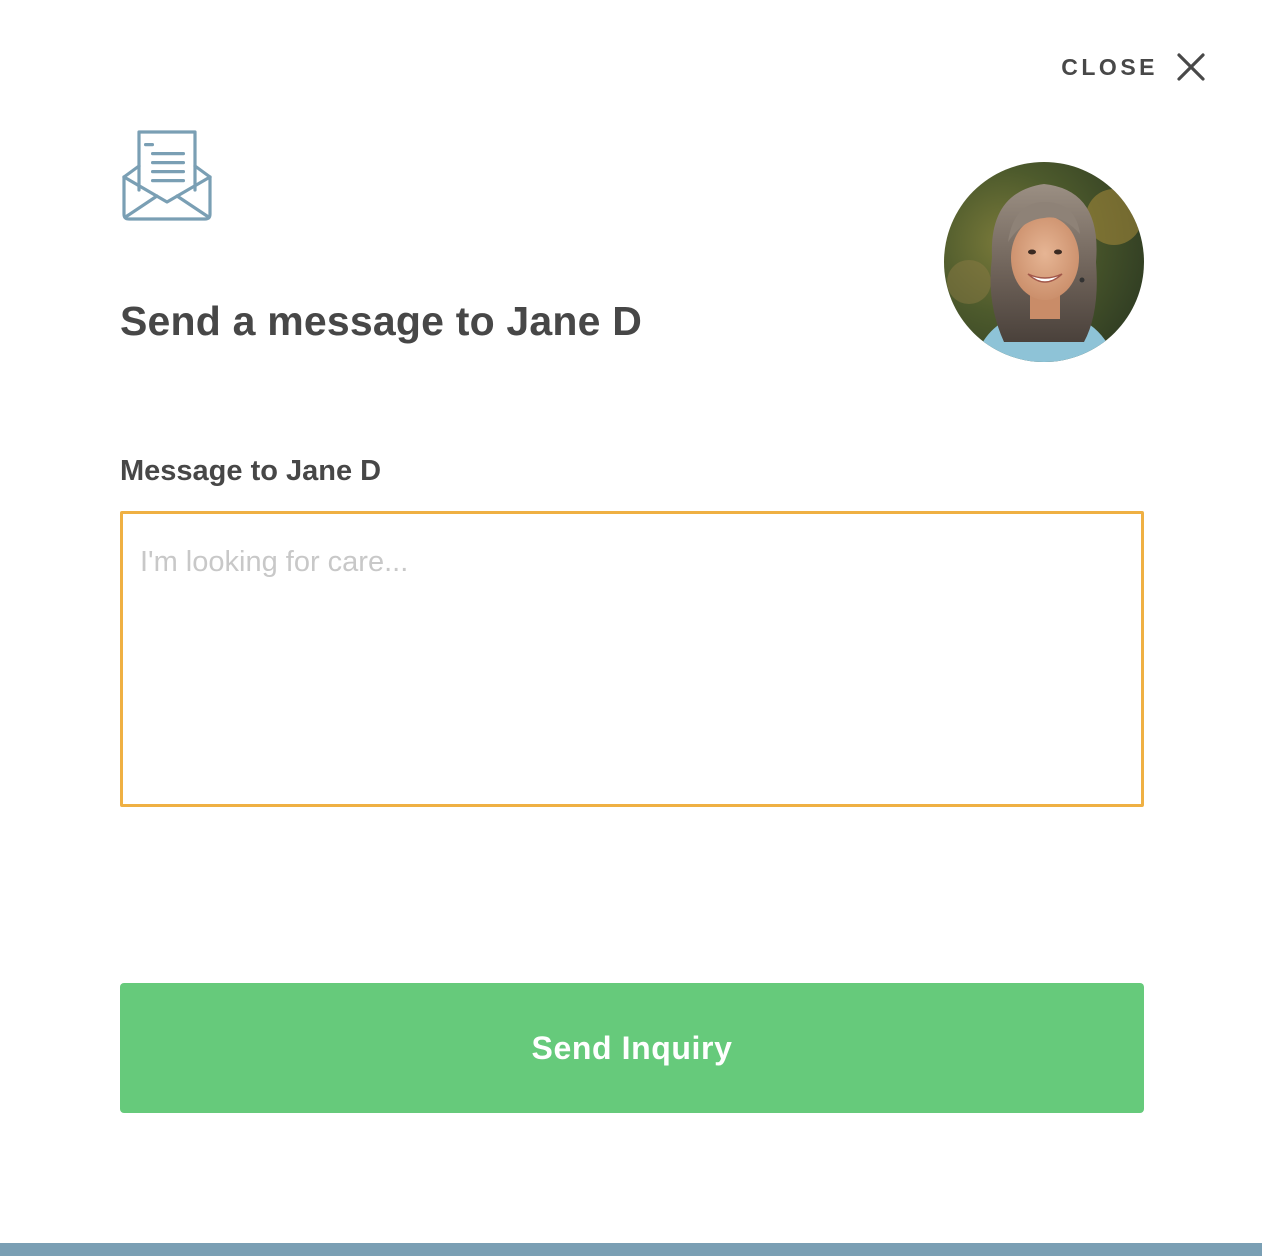 The image size is (1262, 1256). Describe the element at coordinates (1191, 67) in the screenshot. I see `close-icon` at that location.